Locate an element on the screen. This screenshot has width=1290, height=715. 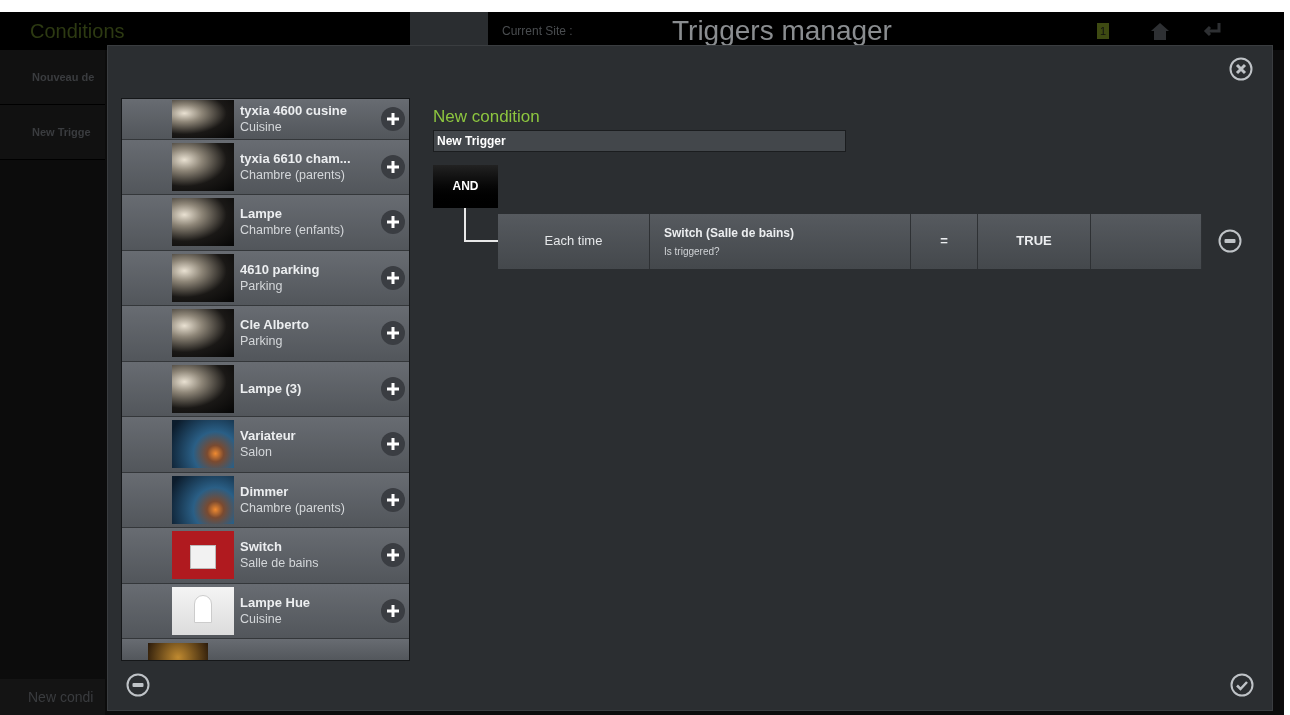
connector-line is located at coordinates (481, 224).